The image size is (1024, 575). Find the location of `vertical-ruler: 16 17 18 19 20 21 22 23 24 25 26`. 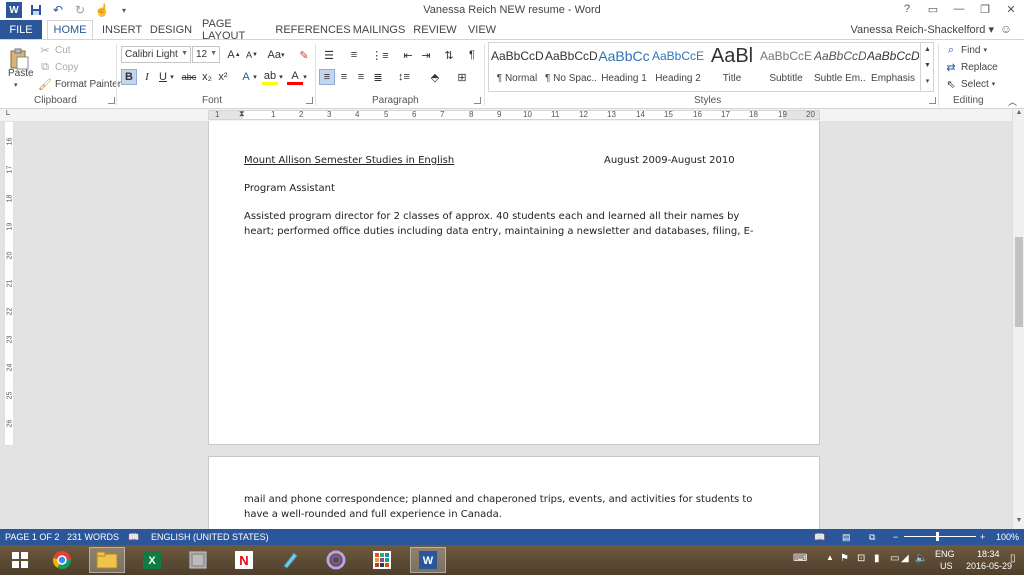

vertical-ruler: 16 17 18 19 20 21 22 23 24 25 26 is located at coordinates (9, 283).